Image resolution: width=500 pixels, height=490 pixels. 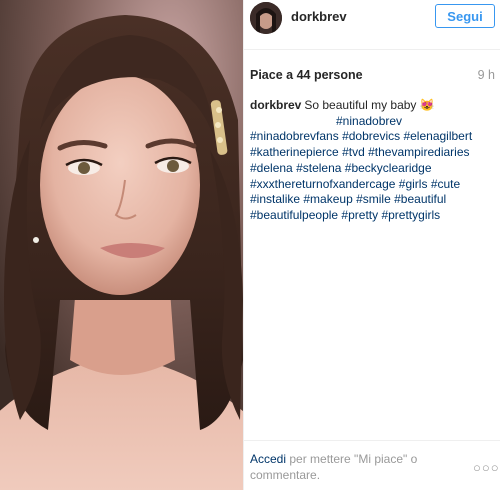 I want to click on login-link: Accedi, so click(x=268, y=459).